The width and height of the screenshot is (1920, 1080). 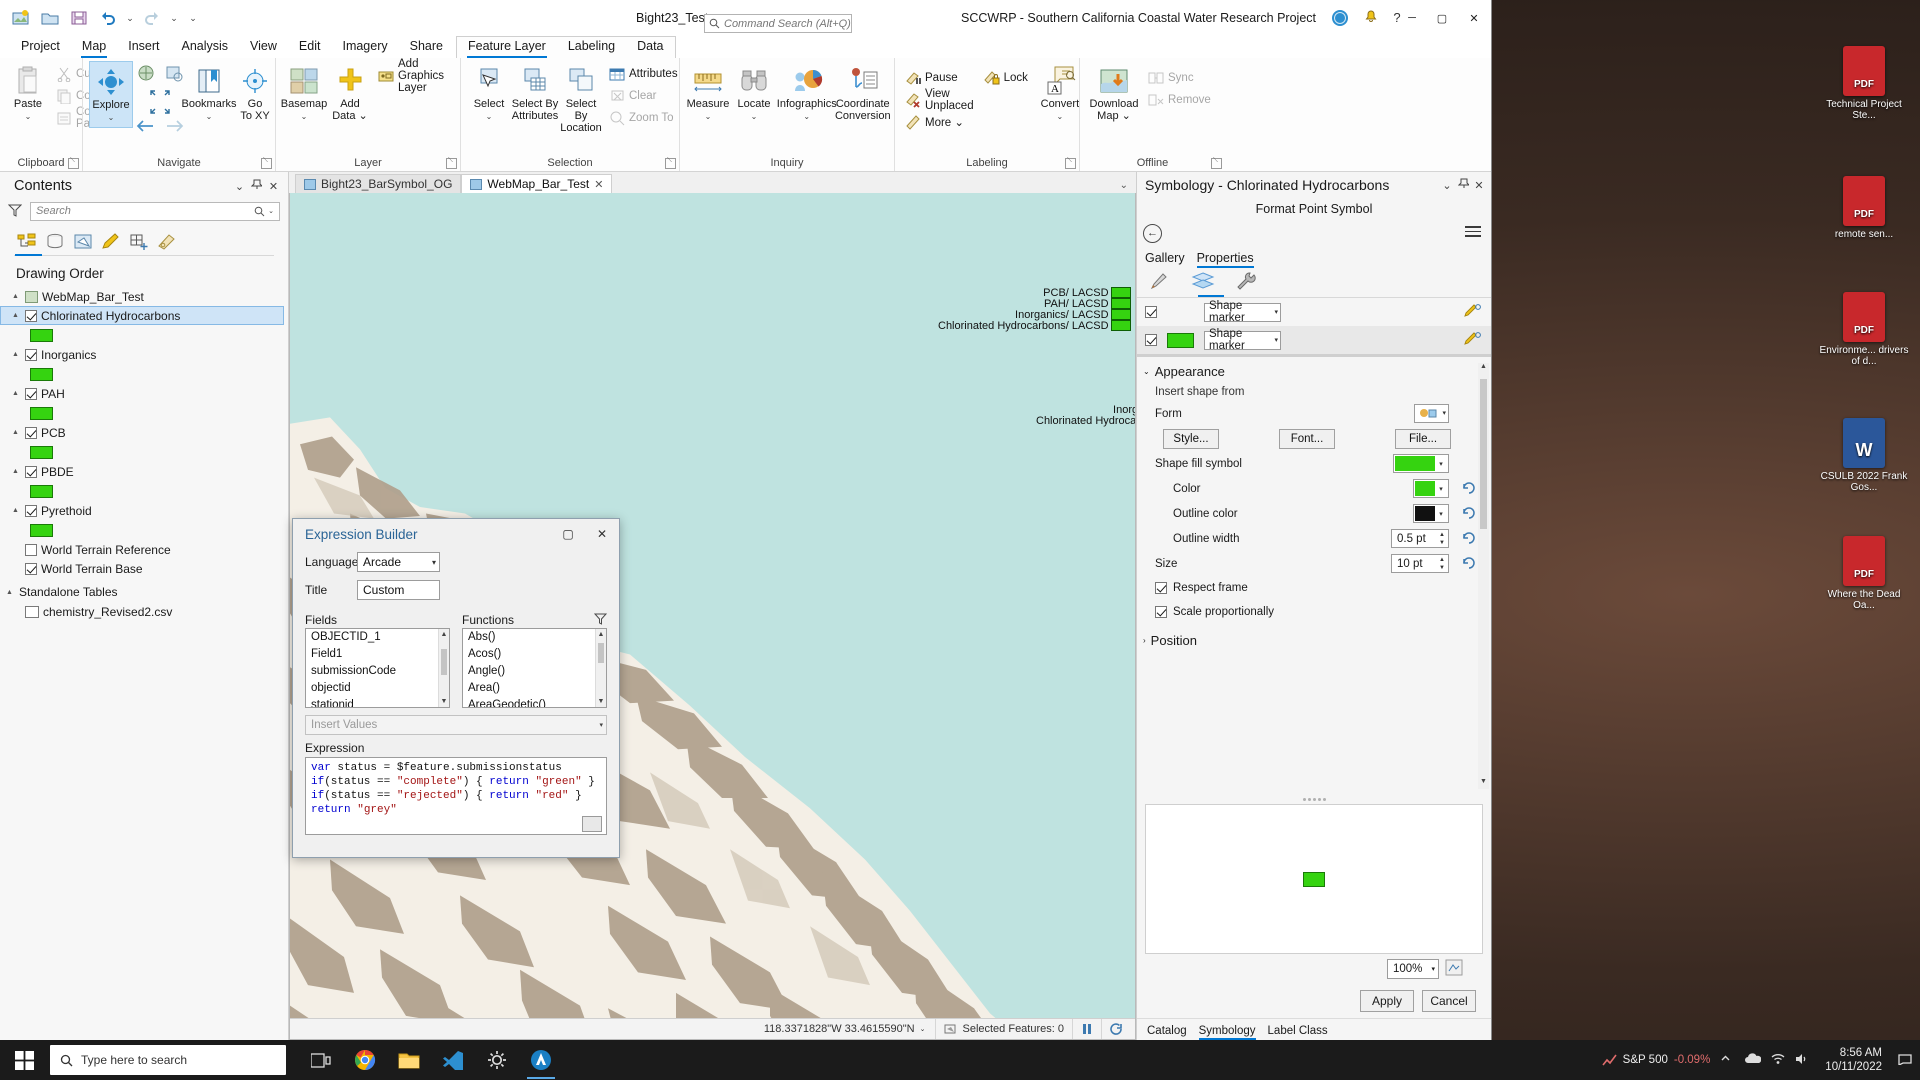 I want to click on appearance-section-header: ⌄ Appearance, so click(x=1314, y=371).